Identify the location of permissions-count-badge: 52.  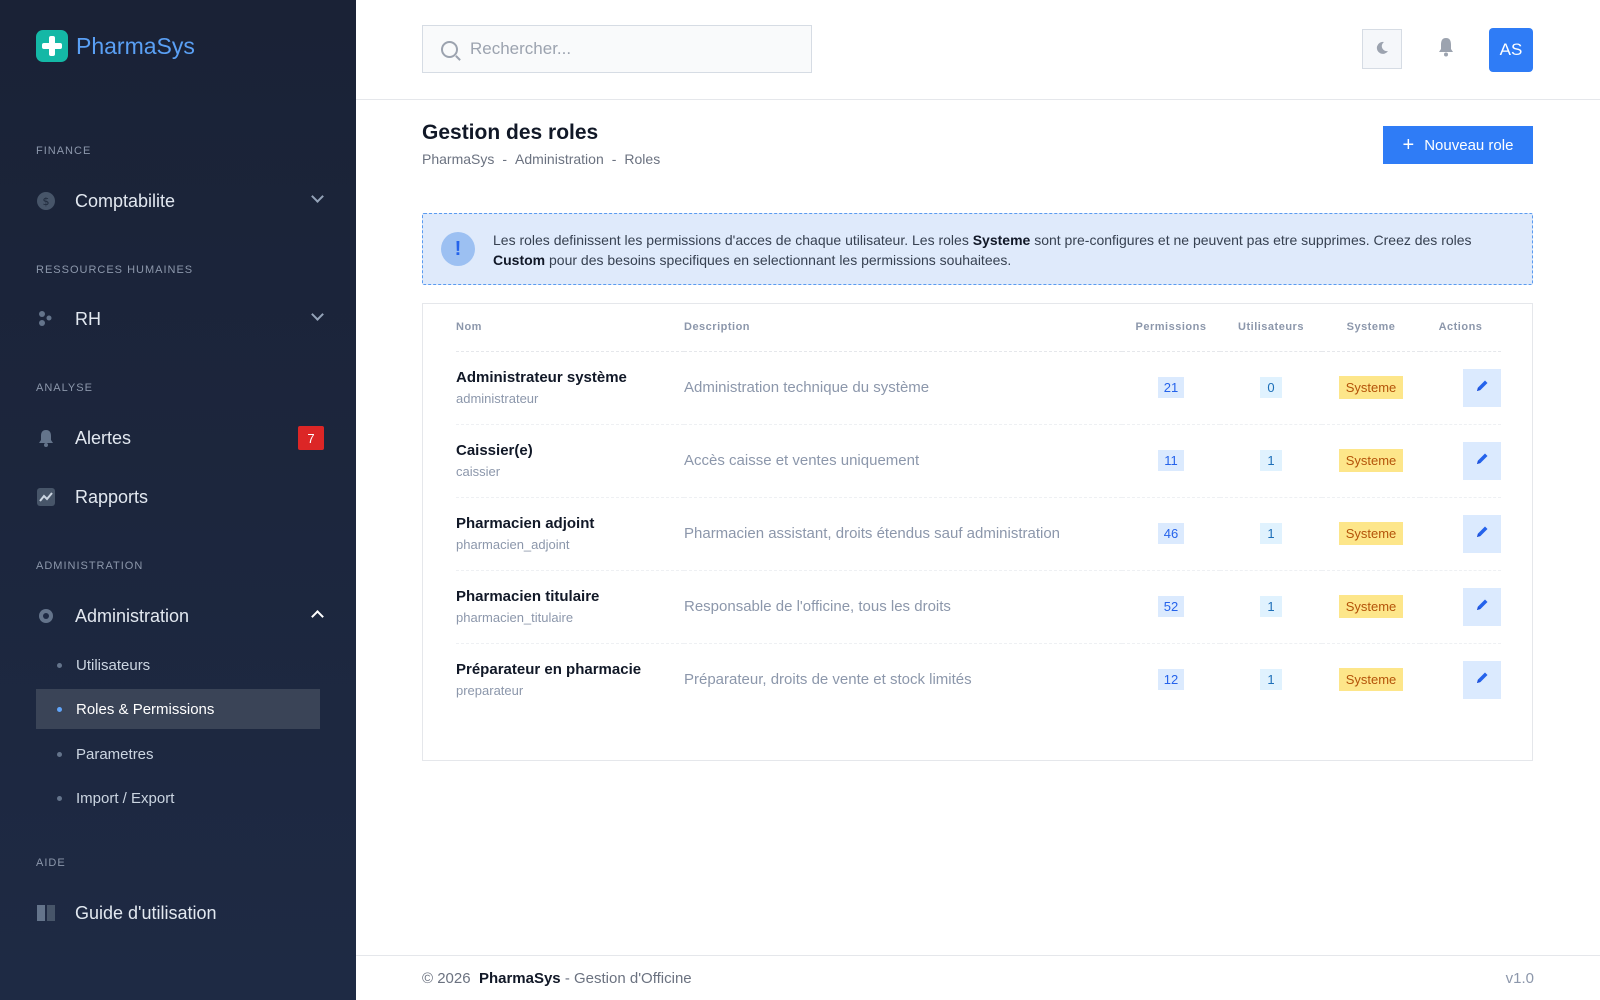
(1171, 606).